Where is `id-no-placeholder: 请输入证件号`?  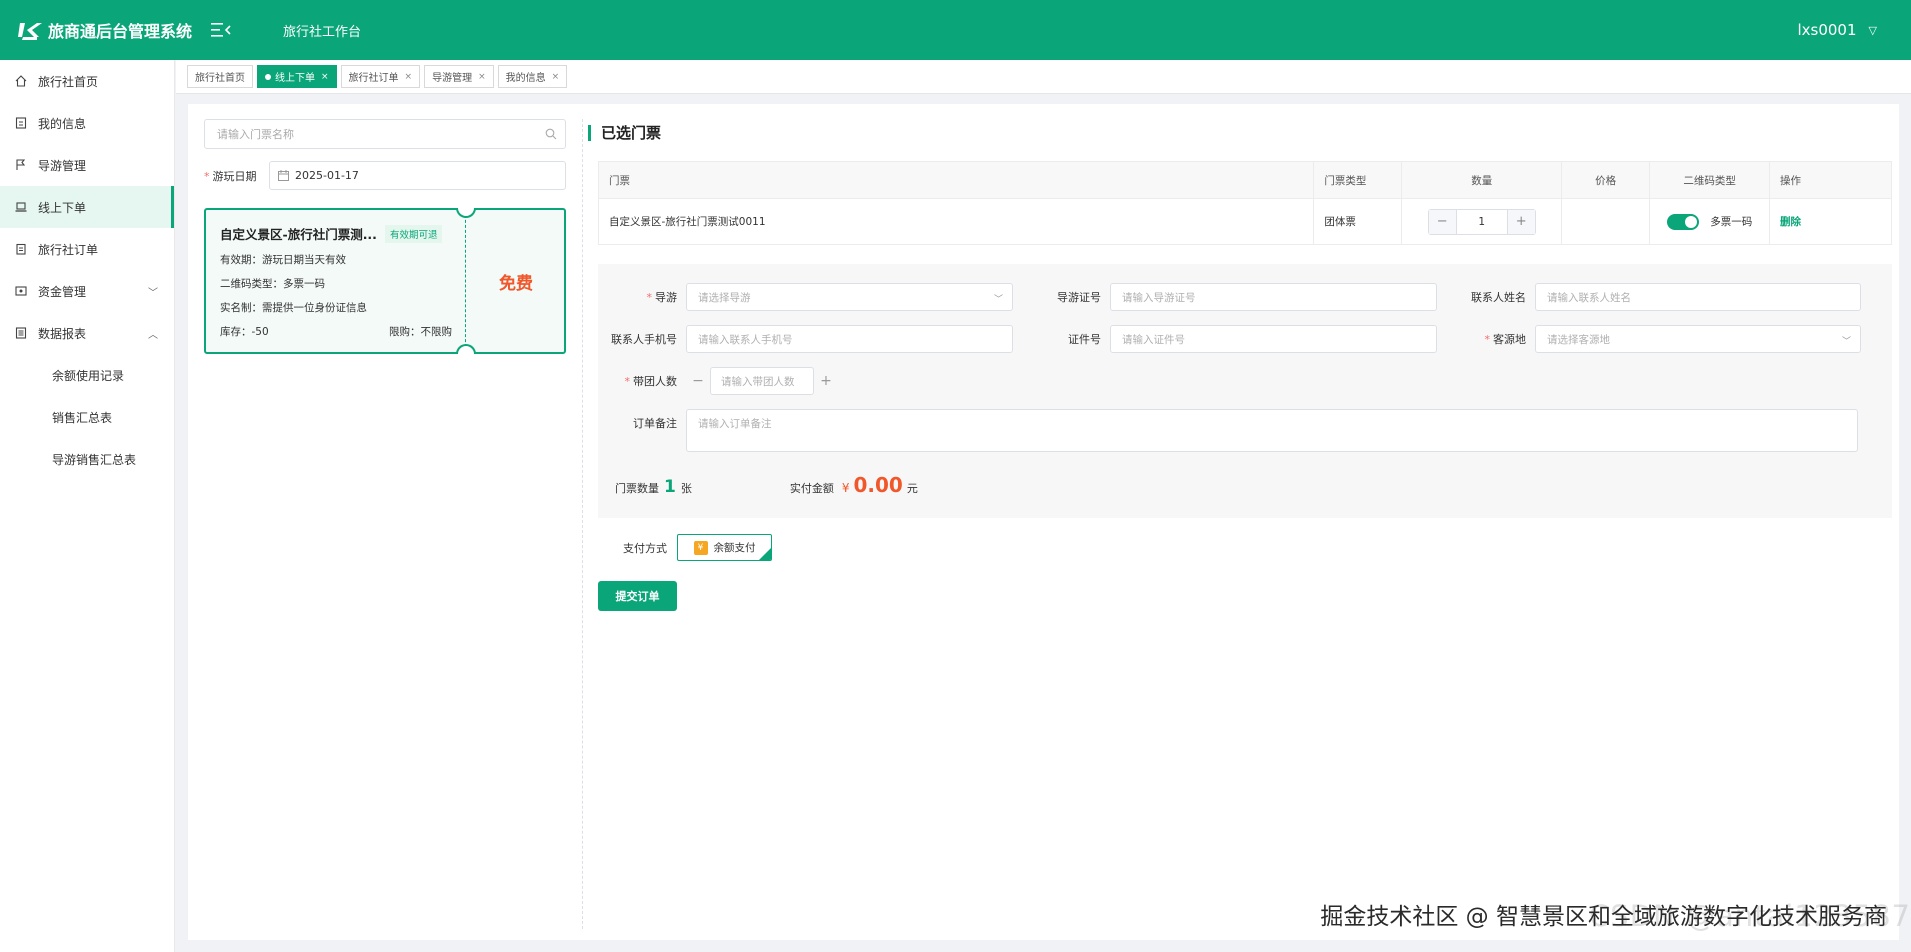 id-no-placeholder: 请输入证件号 is located at coordinates (1153, 339).